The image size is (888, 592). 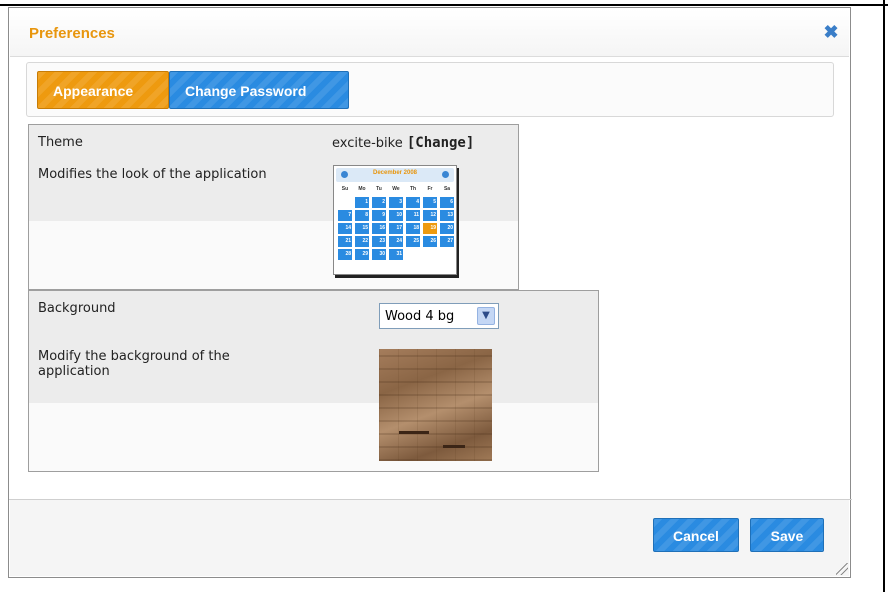 I want to click on calendar-day: 9, so click(x=379, y=215).